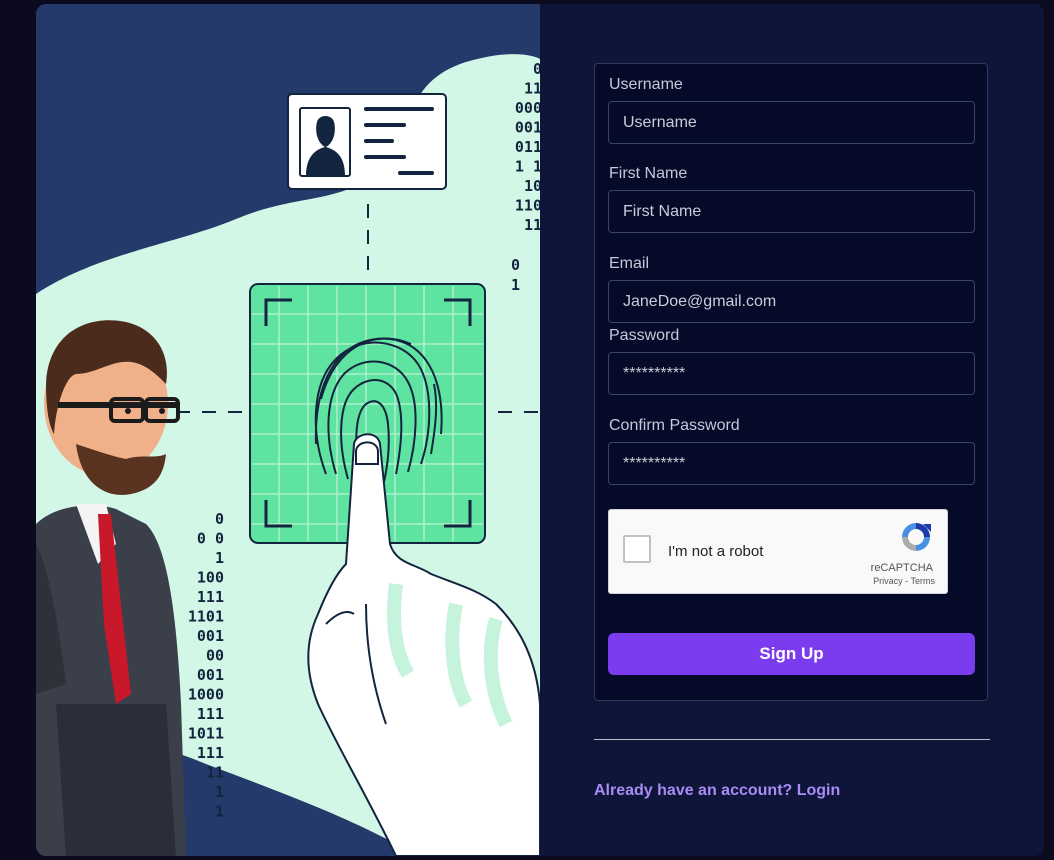 The image size is (1054, 860). I want to click on sign-up-button: Sign Up, so click(791, 654).